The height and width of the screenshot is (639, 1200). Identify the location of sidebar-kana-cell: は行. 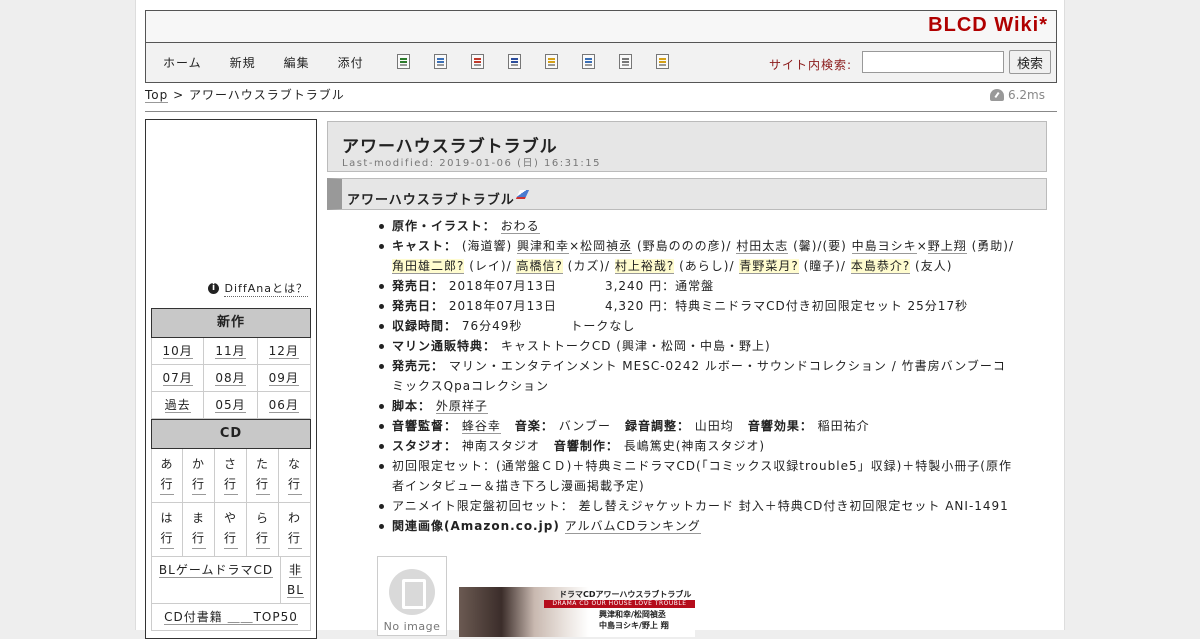
(167, 530).